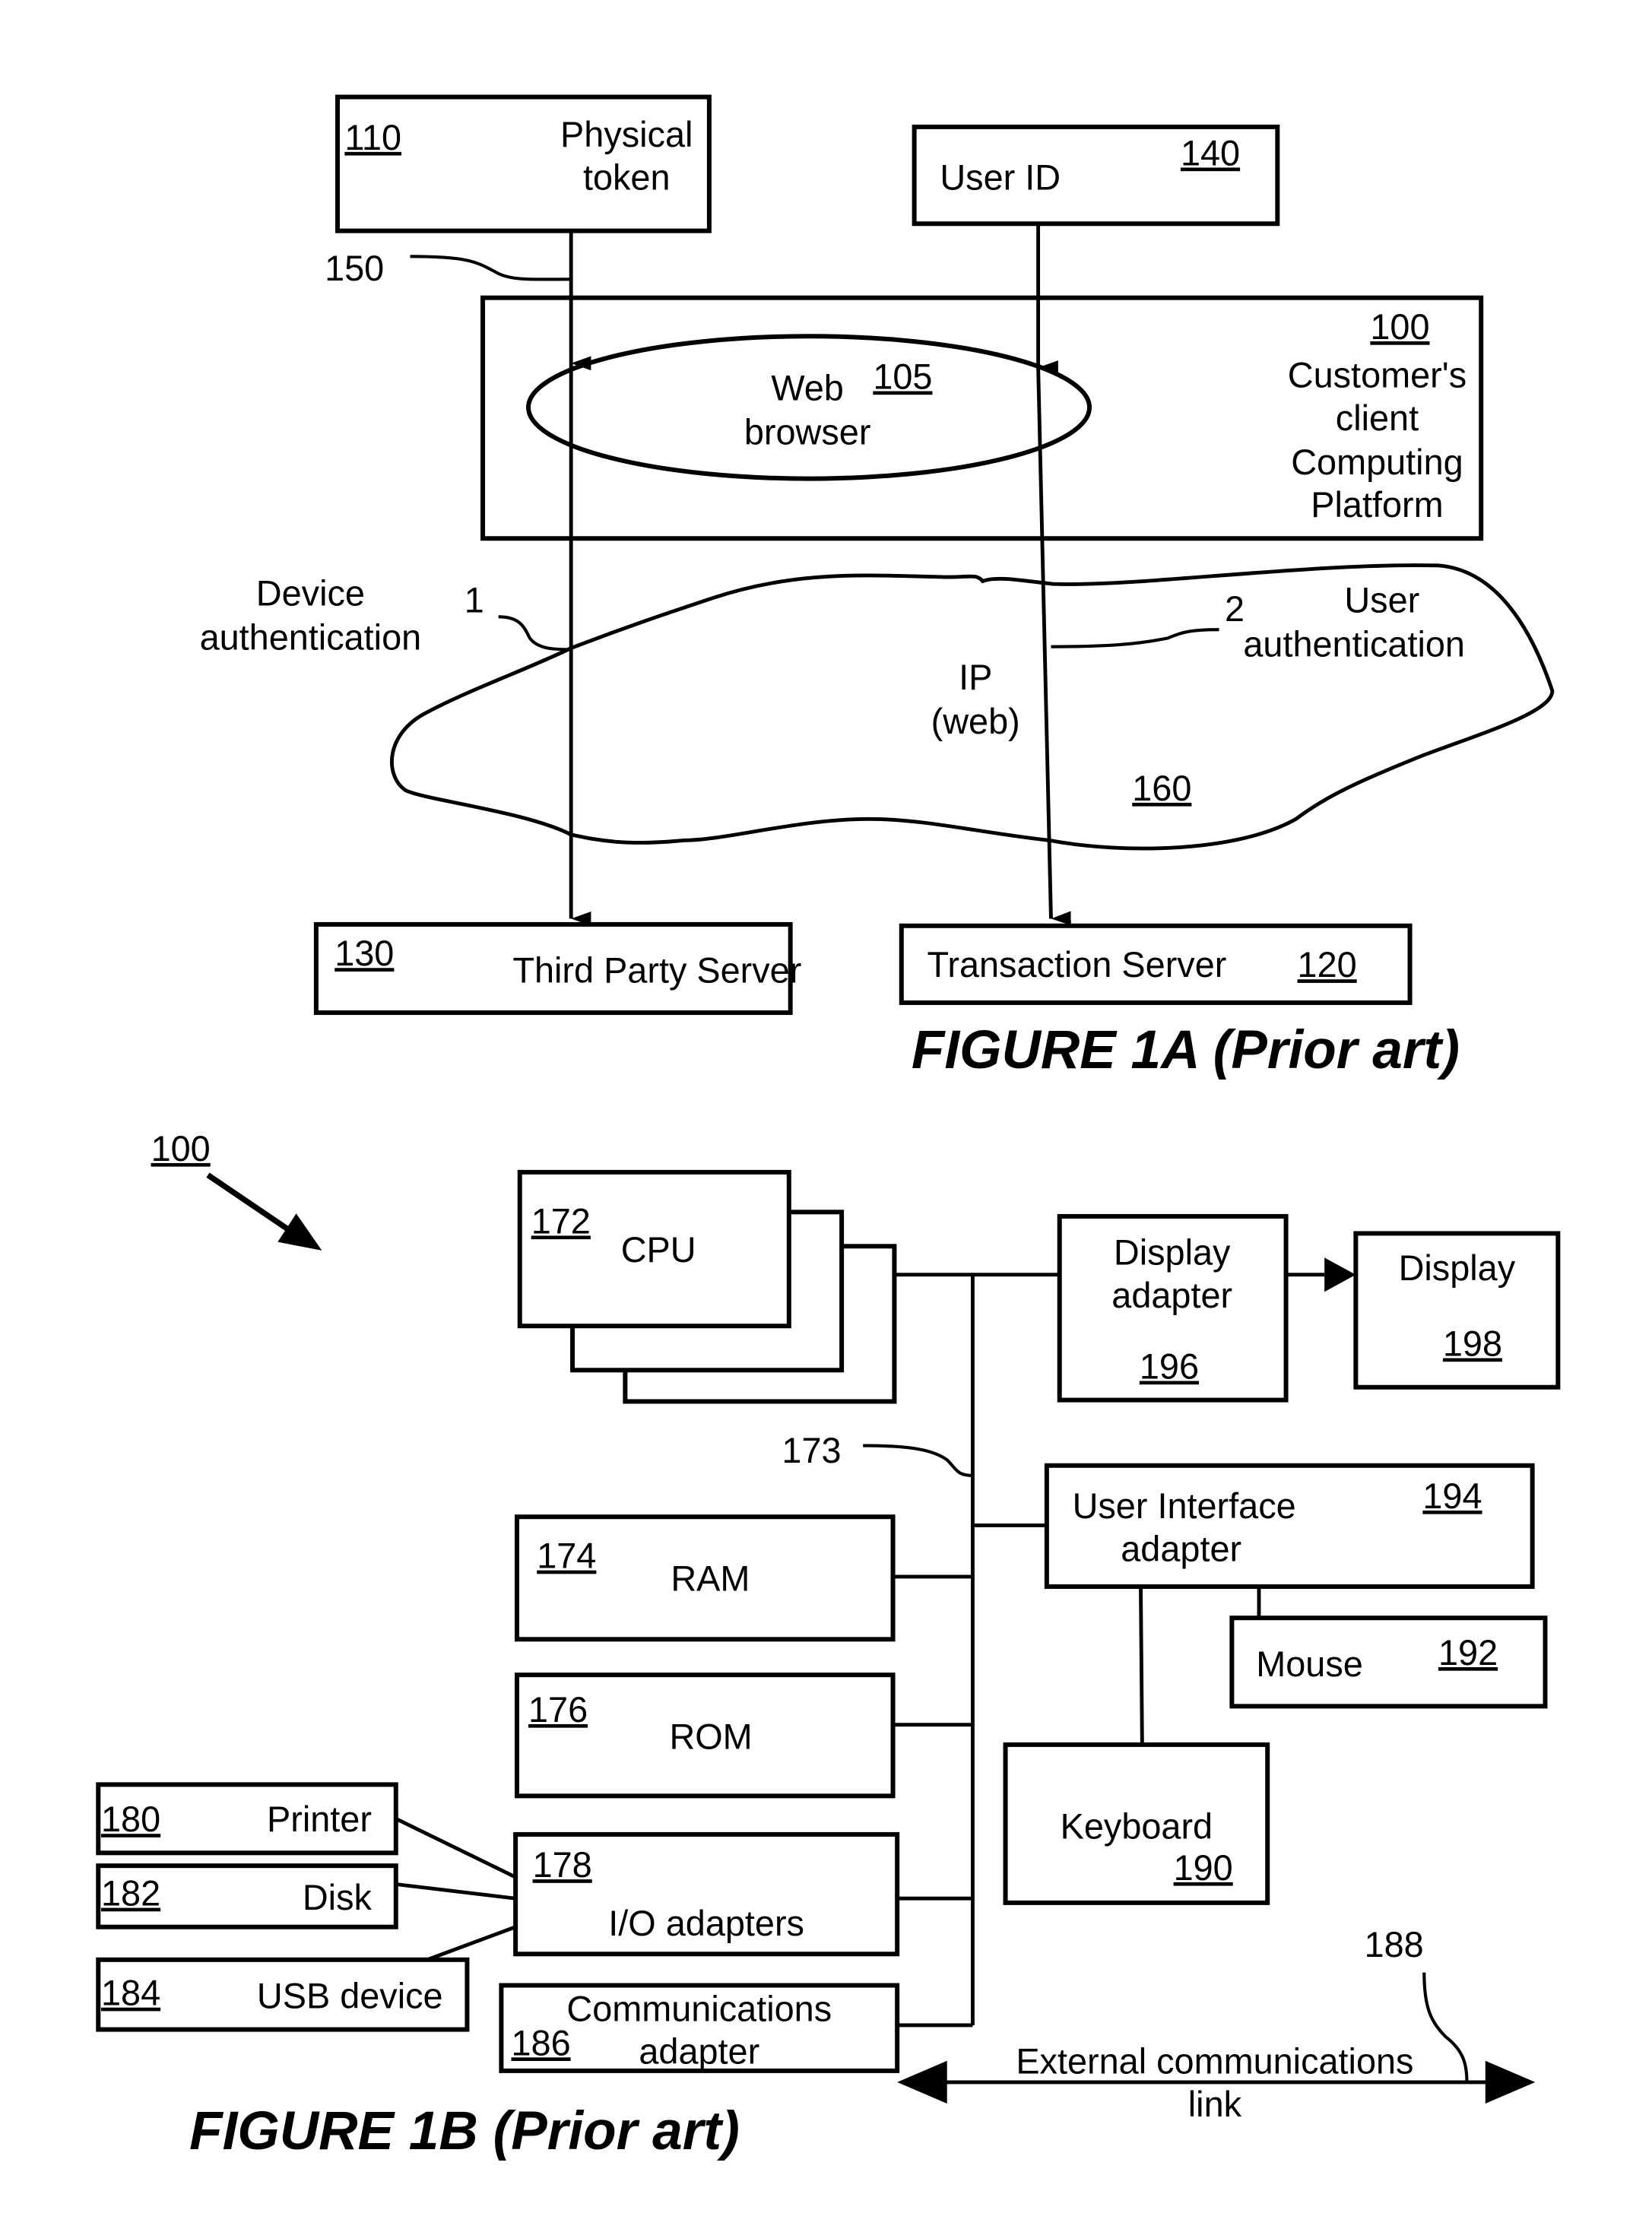  Describe the element at coordinates (811, 1451) in the screenshot. I see `bus-ref: 173` at that location.